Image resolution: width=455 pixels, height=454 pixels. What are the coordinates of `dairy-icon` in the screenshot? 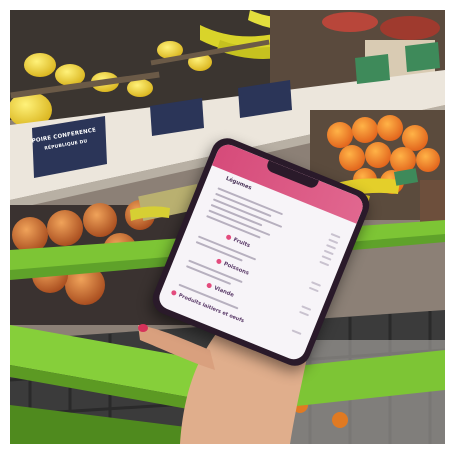 It's located at (174, 293).